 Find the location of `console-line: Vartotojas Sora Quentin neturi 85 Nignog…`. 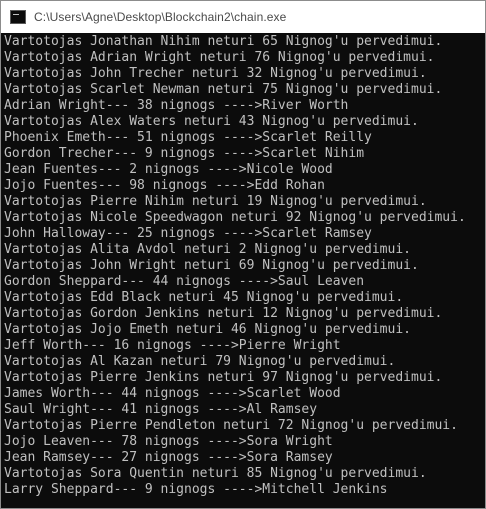

console-line: Vartotojas Sora Quentin neturi 85 Nignog… is located at coordinates (215, 473).